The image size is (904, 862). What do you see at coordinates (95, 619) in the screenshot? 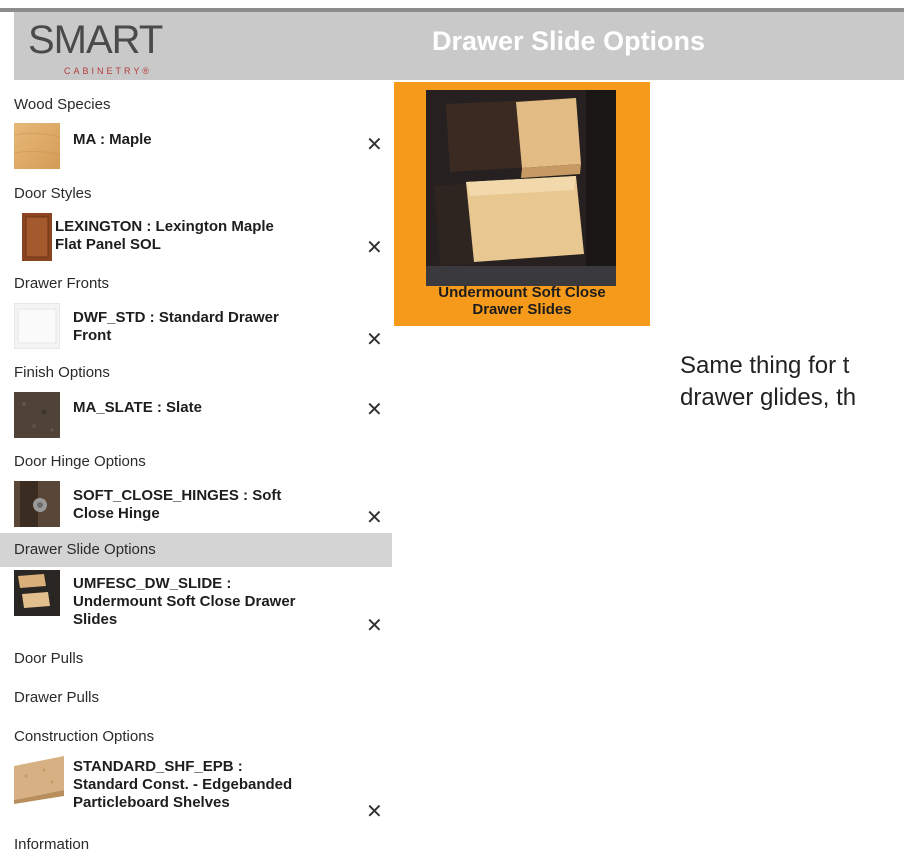
I see `item-name-line: Slides` at bounding box center [95, 619].